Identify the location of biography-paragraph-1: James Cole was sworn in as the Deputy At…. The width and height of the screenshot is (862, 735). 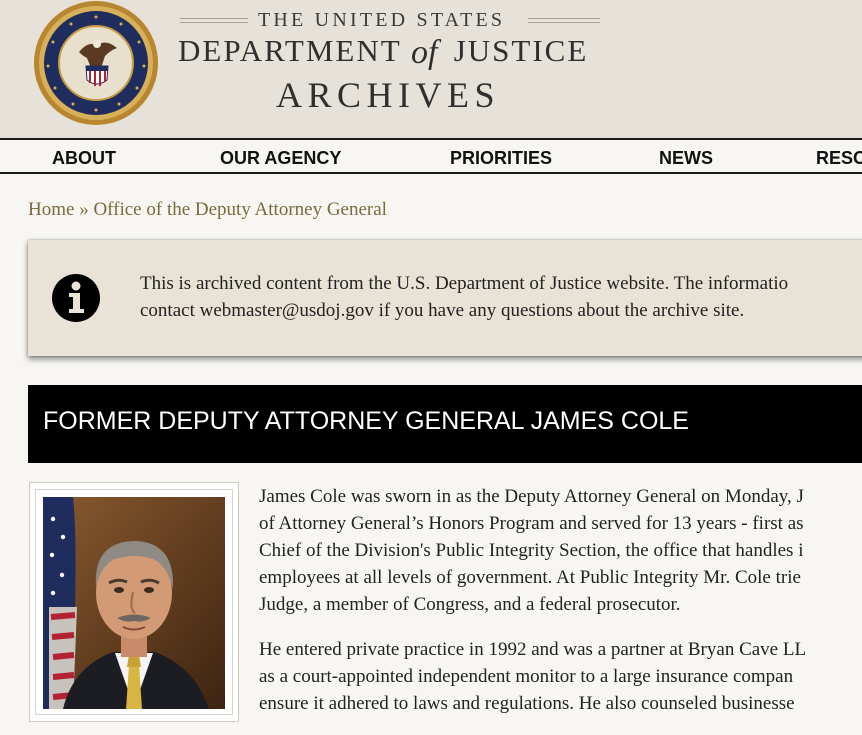
(560, 550).